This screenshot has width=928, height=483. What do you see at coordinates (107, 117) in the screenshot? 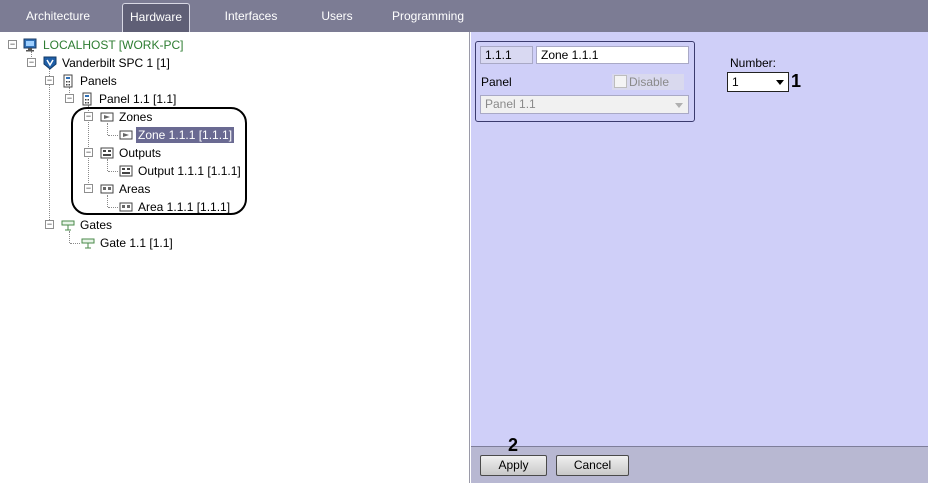
I see `zones-icon` at bounding box center [107, 117].